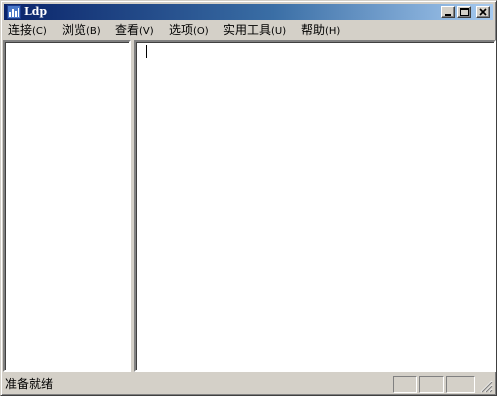 This screenshot has width=501, height=400. What do you see at coordinates (181, 30) in the screenshot?
I see `menu-options-label: 选项` at bounding box center [181, 30].